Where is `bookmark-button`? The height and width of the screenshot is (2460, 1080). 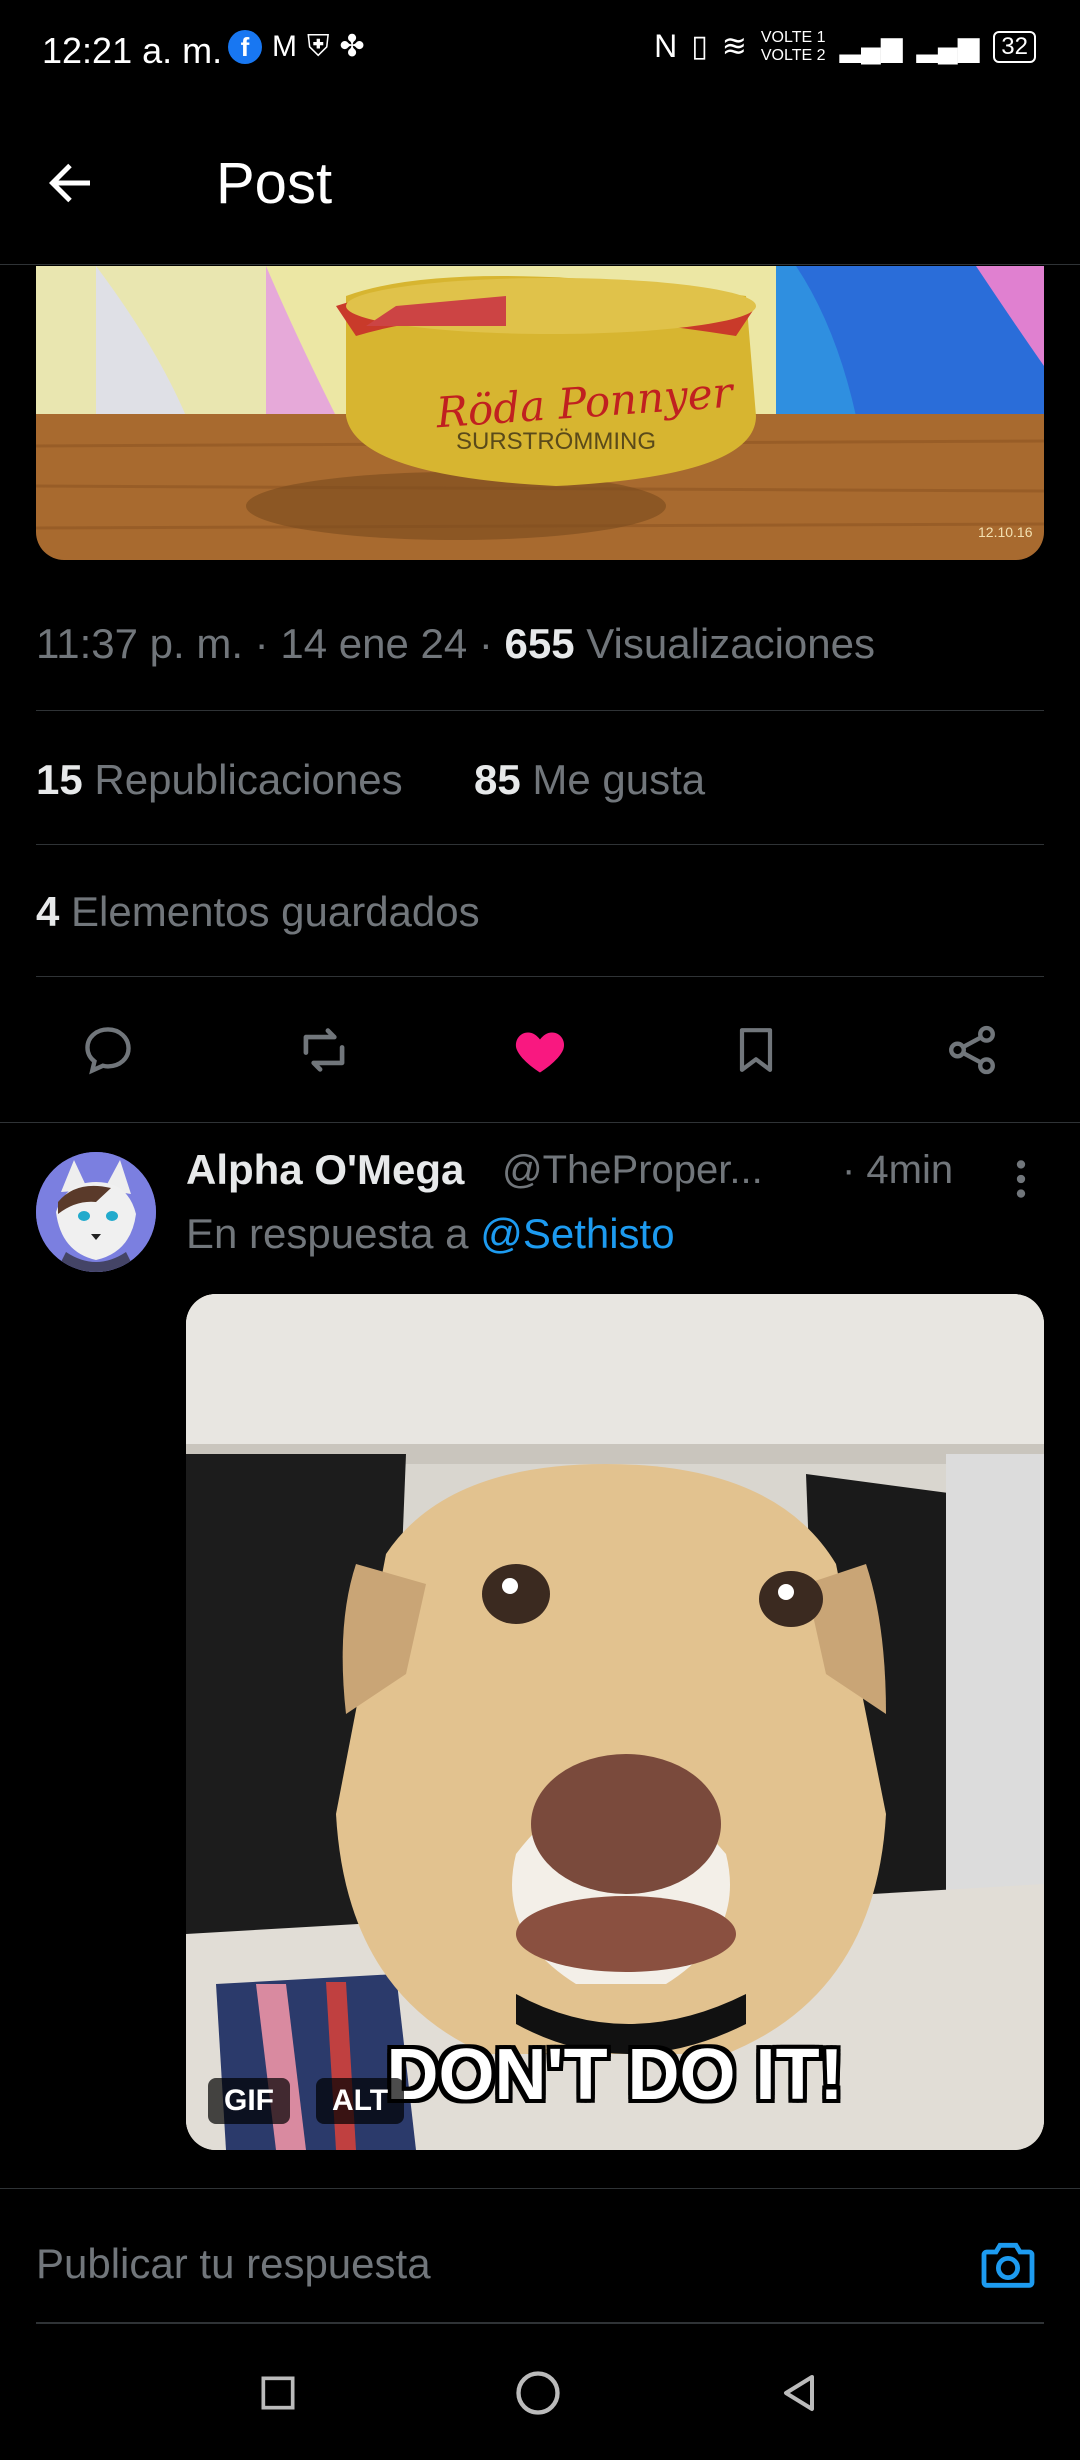
bookmark-button is located at coordinates (756, 1050).